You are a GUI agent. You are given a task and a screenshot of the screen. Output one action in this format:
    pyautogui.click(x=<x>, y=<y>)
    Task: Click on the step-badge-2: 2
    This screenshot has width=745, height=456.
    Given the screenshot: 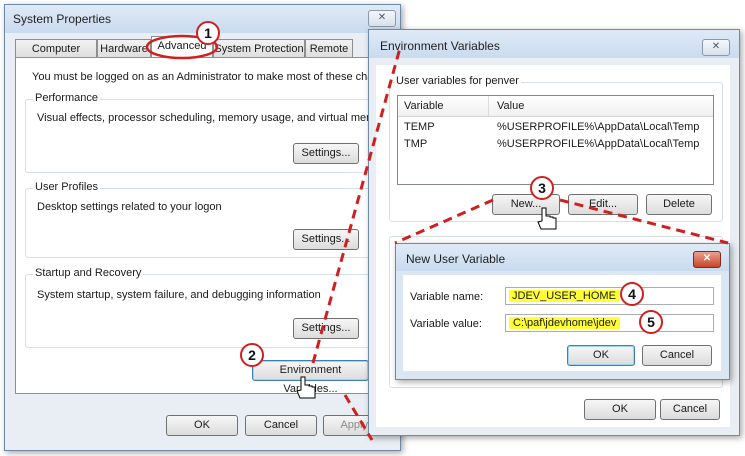 What is the action you would take?
    pyautogui.click(x=252, y=355)
    